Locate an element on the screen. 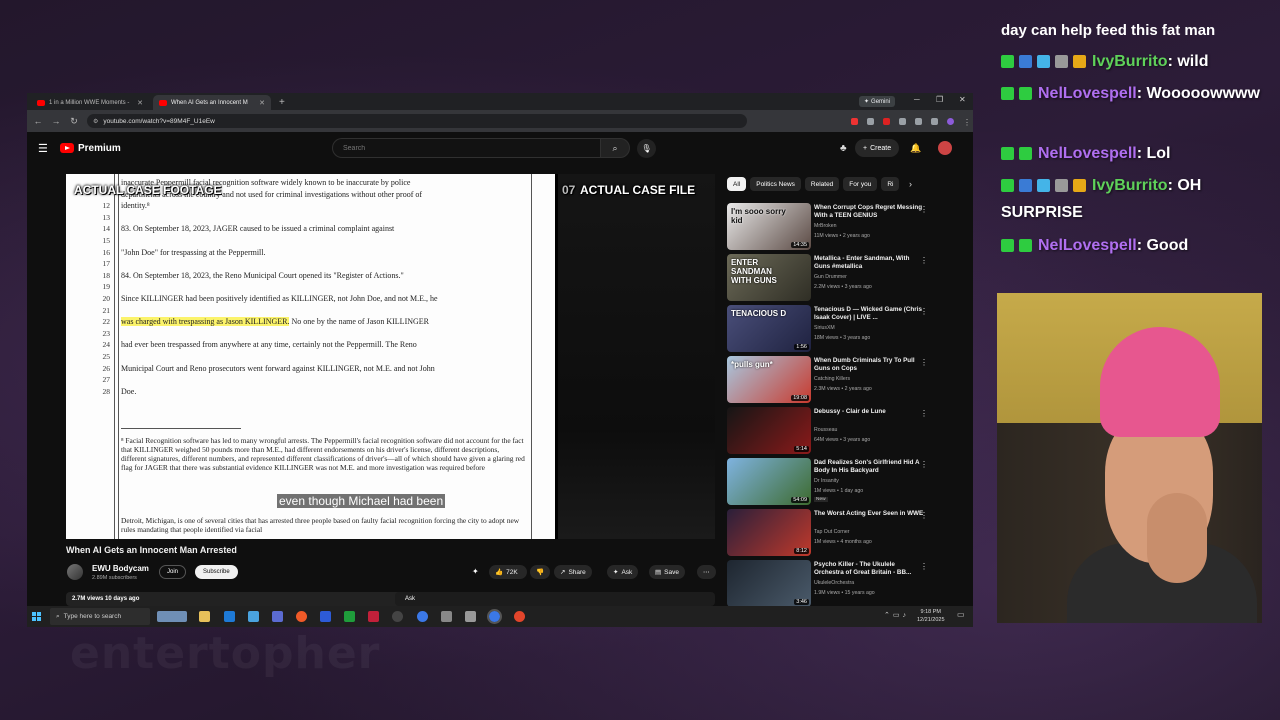 Image resolution: width=1280 pixels, height=720 pixels. more-actions-button: ⋯ is located at coordinates (706, 572).